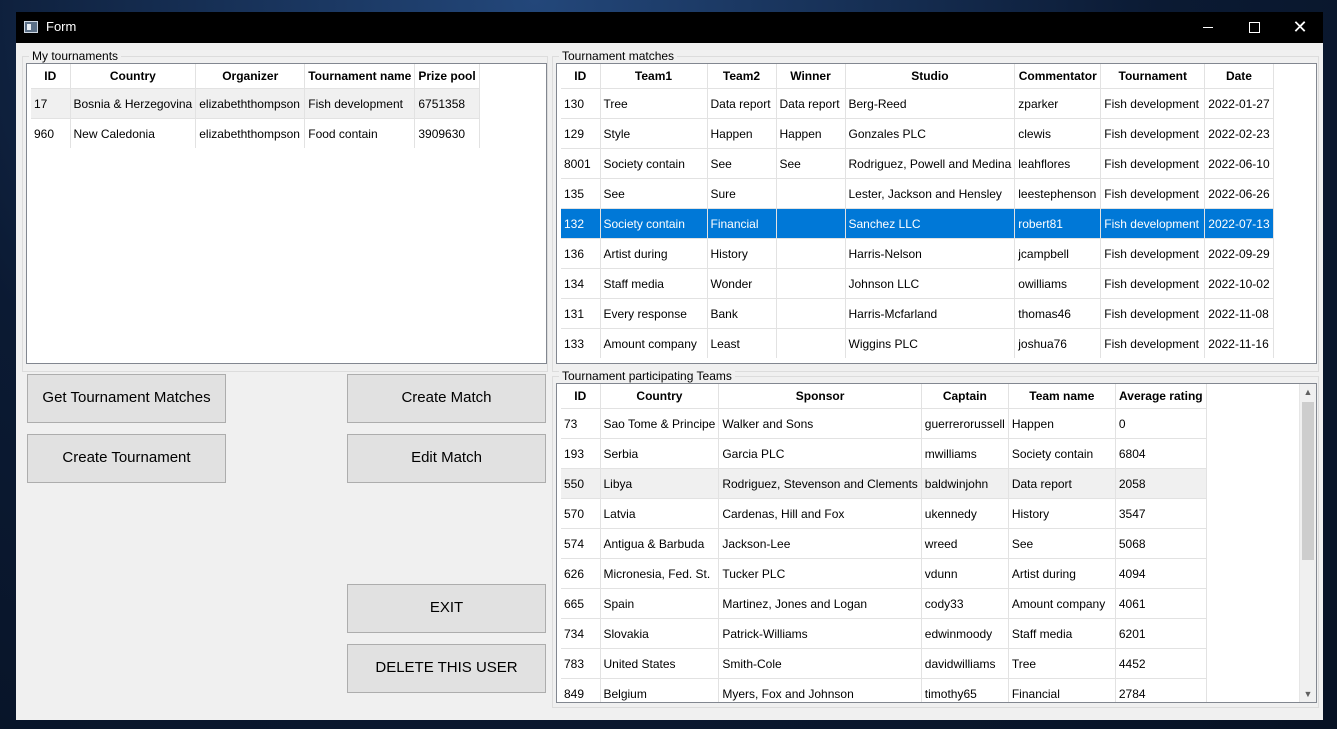 This screenshot has width=1337, height=729. What do you see at coordinates (654, 343) in the screenshot?
I see `table-cell: Amount company` at bounding box center [654, 343].